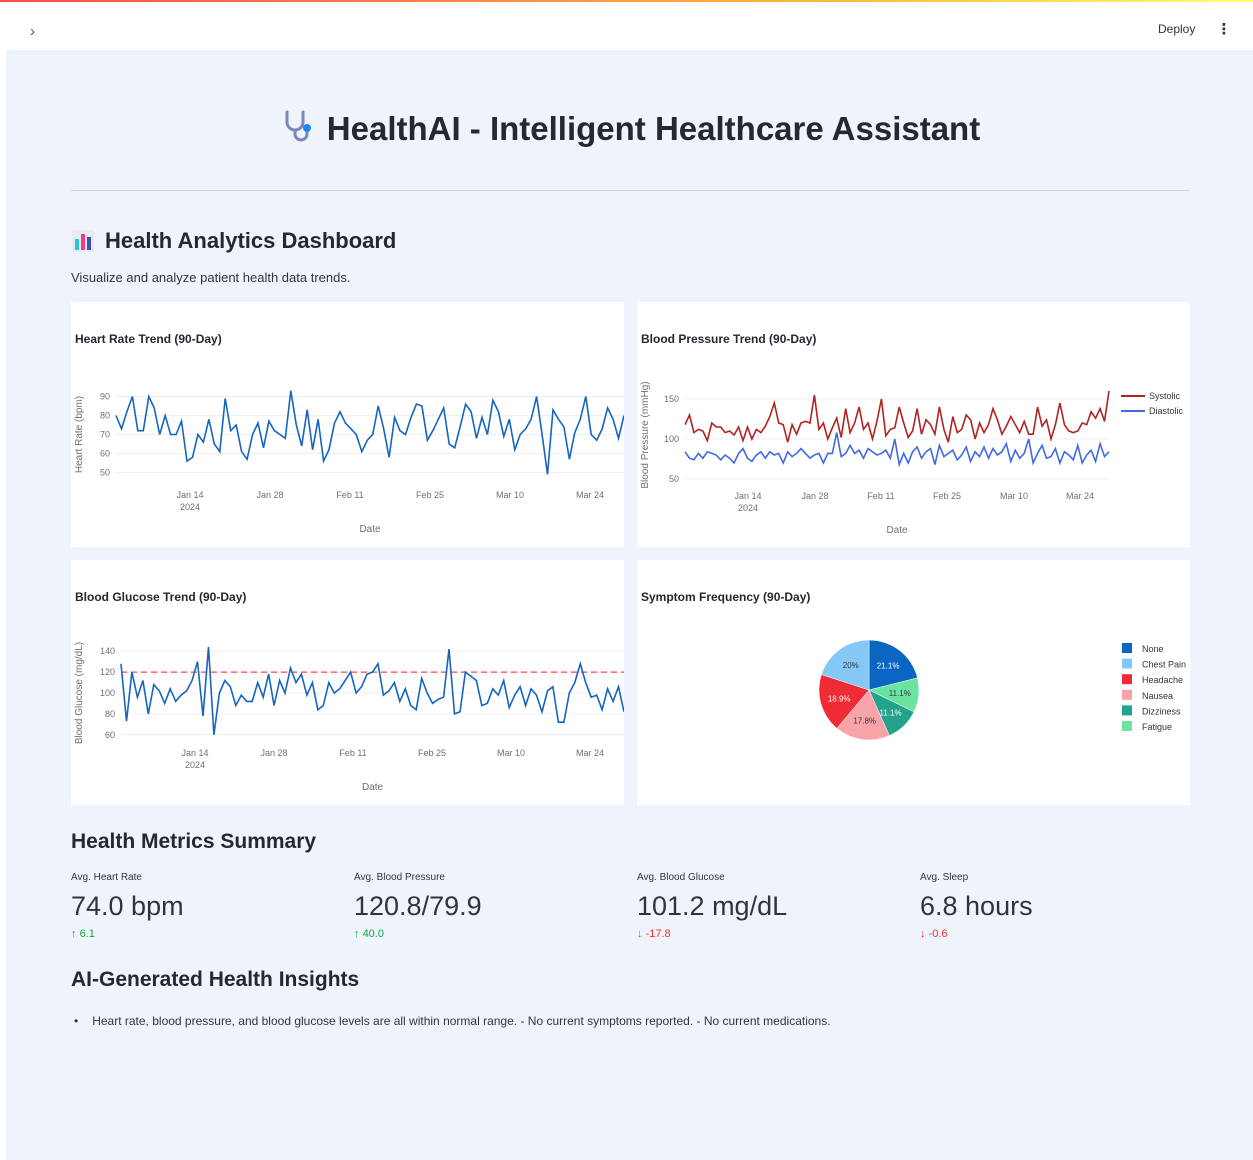 Image resolution: width=1253 pixels, height=1160 pixels. What do you see at coordinates (888, 666) in the screenshot?
I see `pie-slice-label: 21.1%` at bounding box center [888, 666].